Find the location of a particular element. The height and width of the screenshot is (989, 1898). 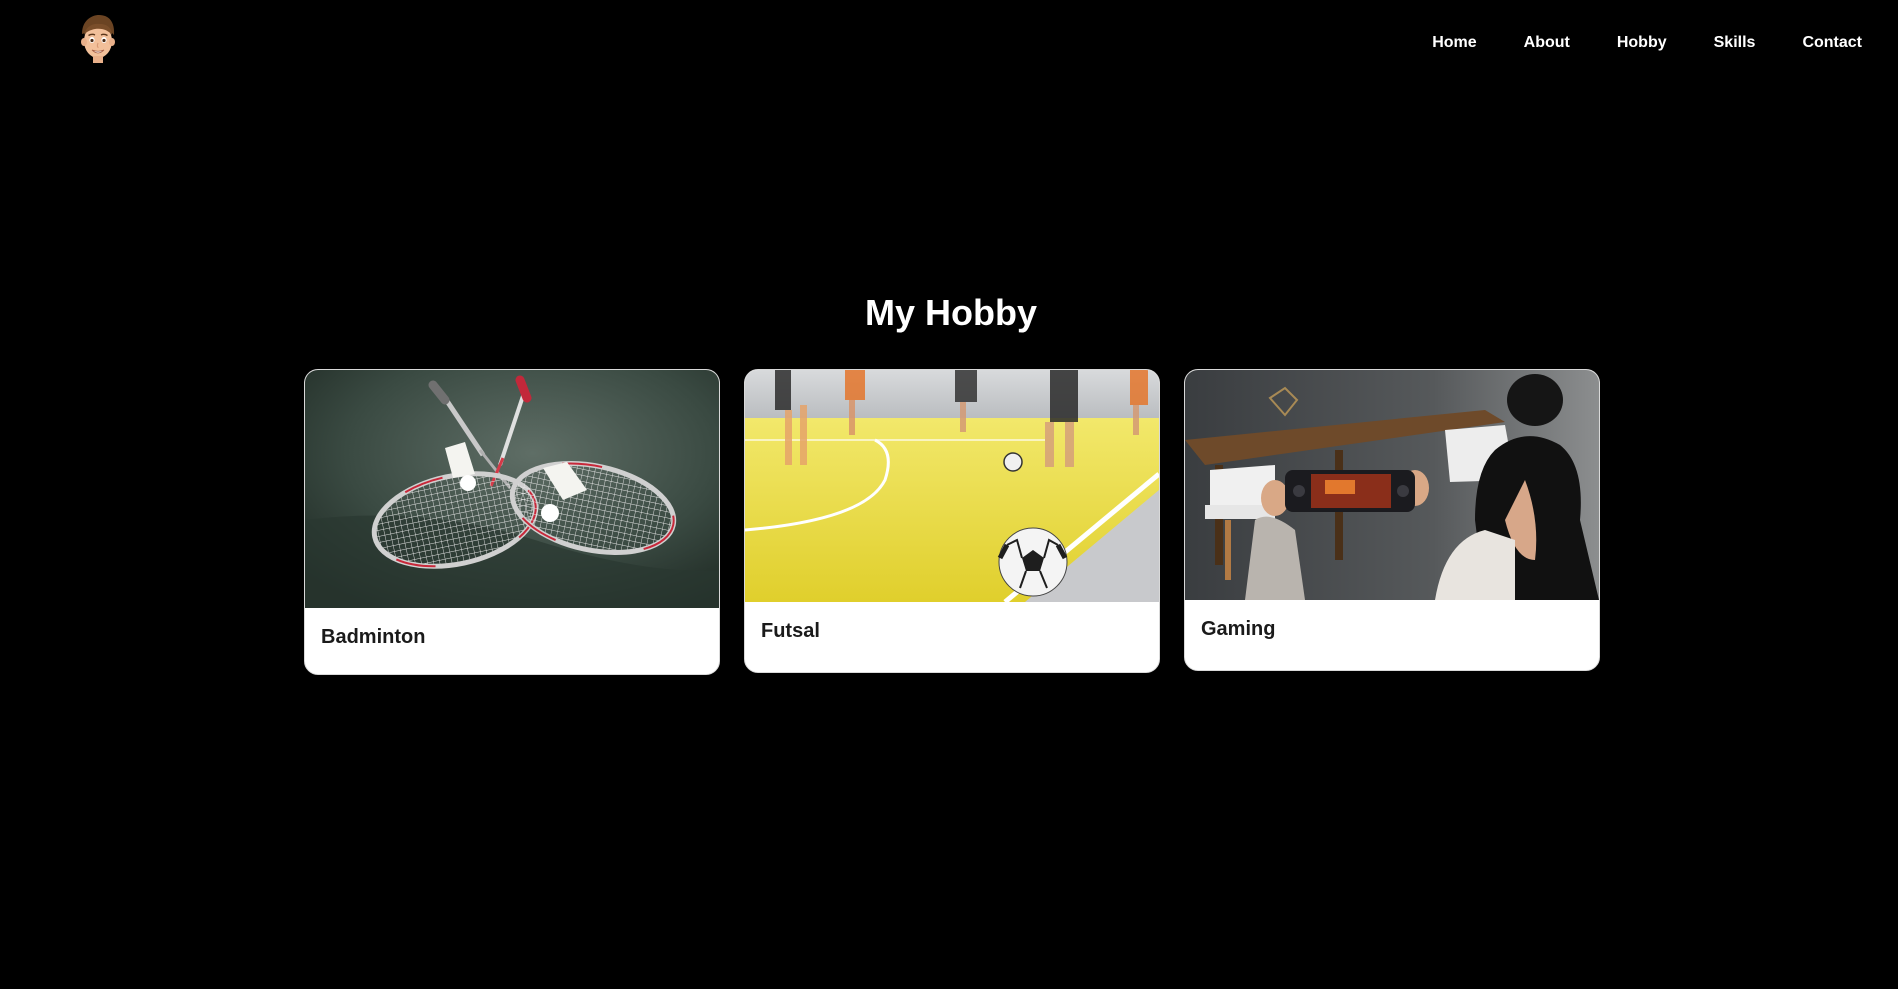

nav-hobby-link: Hobby is located at coordinates (1642, 43).